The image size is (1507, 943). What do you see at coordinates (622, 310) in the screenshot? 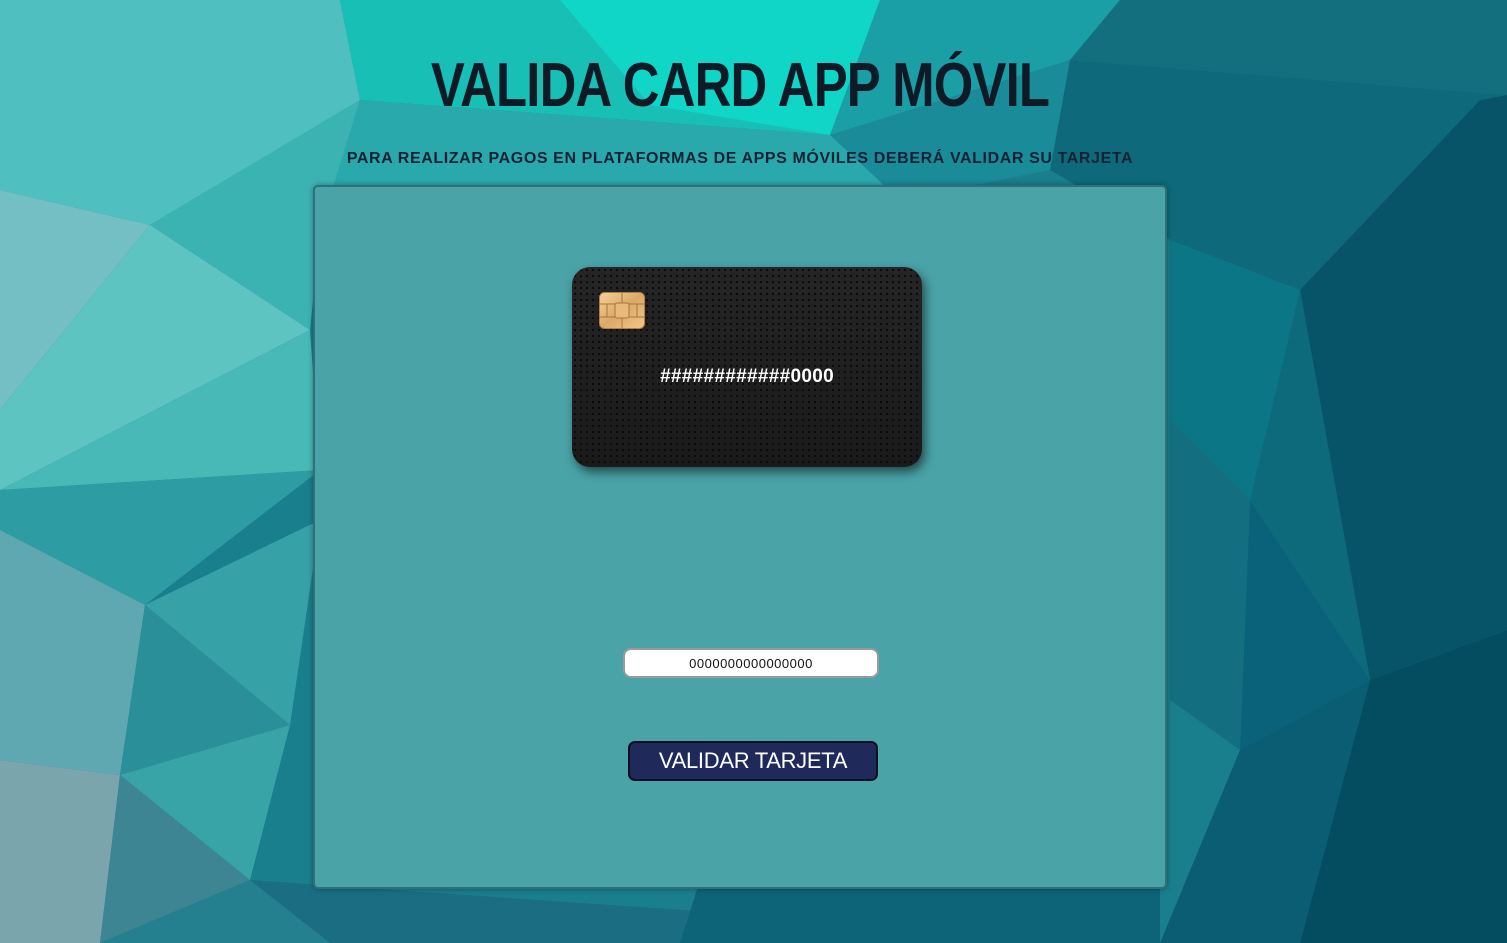
I see `chip-icon` at bounding box center [622, 310].